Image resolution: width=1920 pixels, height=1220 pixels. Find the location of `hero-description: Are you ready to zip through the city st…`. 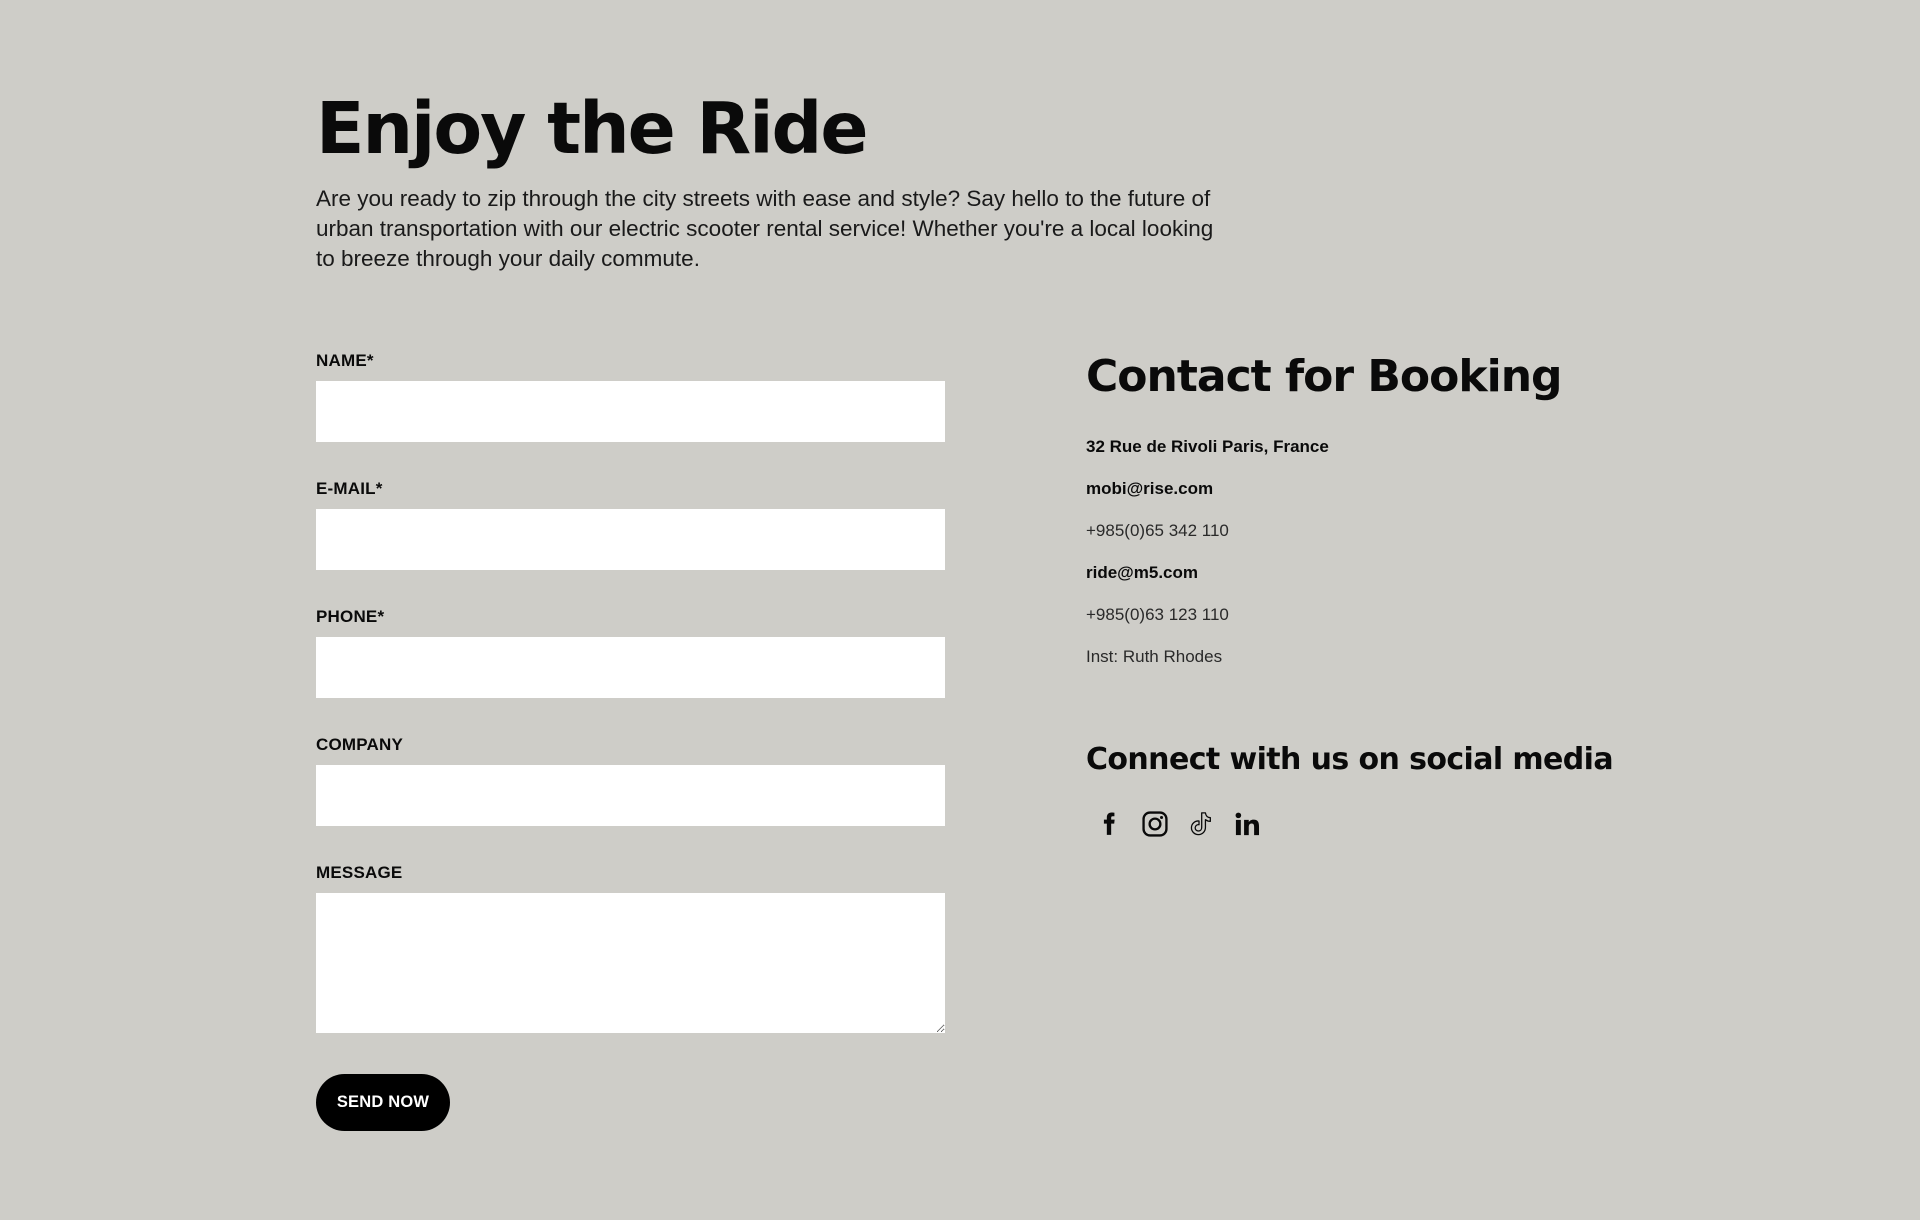

hero-description: Are you ready to zip through the city st… is located at coordinates (765, 228).